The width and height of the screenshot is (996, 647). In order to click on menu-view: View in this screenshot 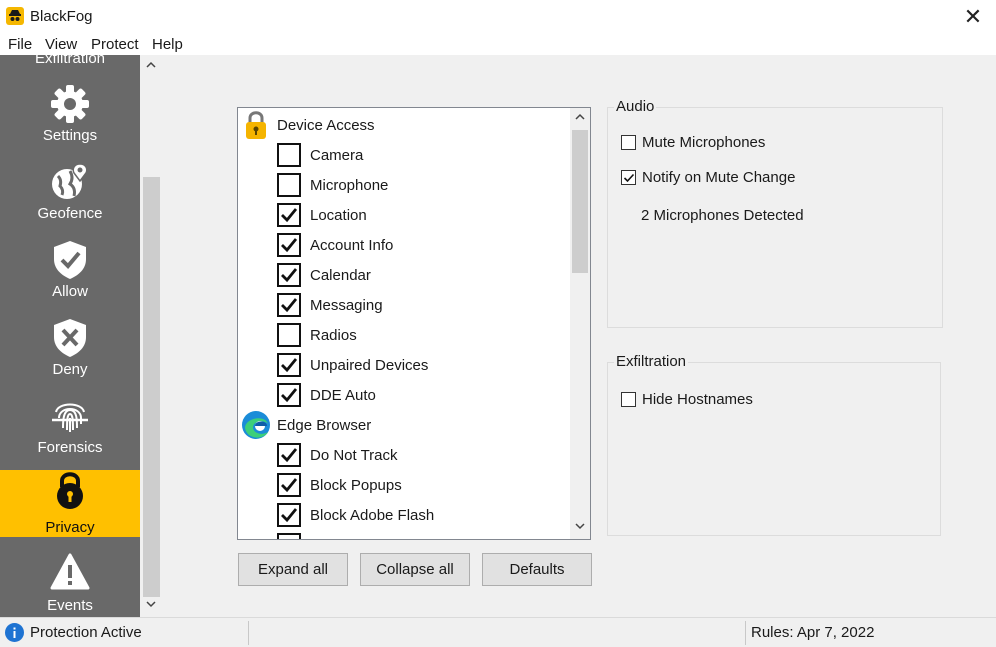, I will do `click(61, 44)`.